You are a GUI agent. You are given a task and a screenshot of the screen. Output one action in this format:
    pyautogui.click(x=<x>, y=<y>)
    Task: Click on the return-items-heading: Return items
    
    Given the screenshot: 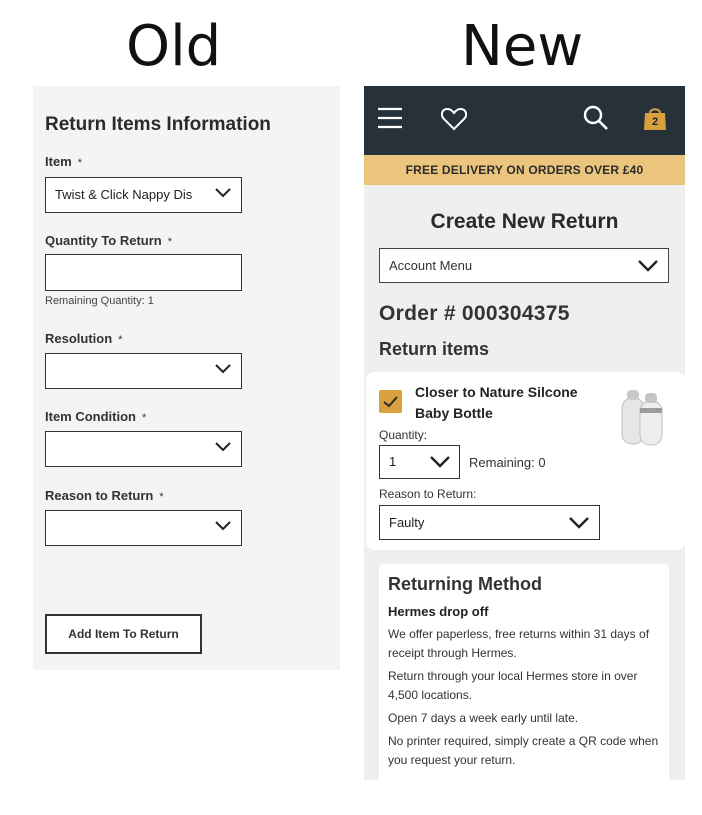 What is the action you would take?
    pyautogui.click(x=434, y=349)
    